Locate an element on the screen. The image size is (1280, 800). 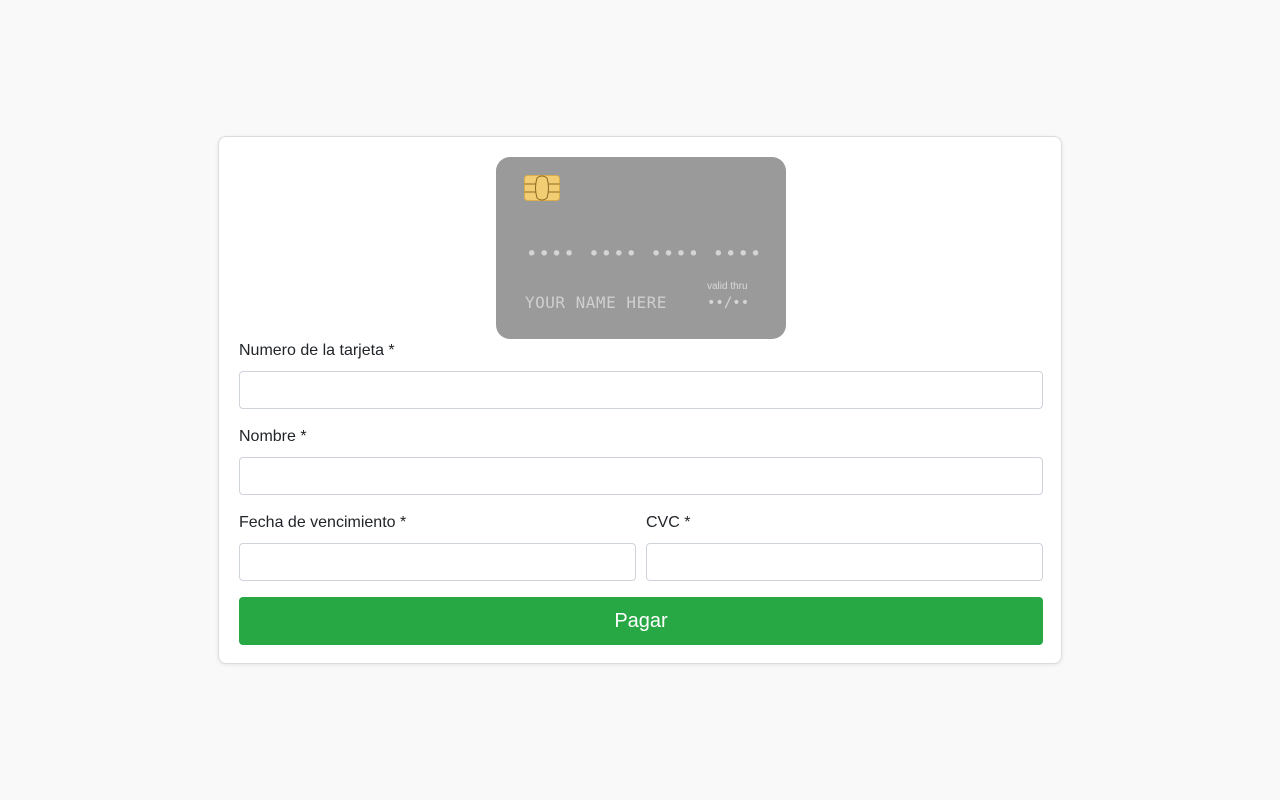
card-expiry-display: ••/•• is located at coordinates (728, 303).